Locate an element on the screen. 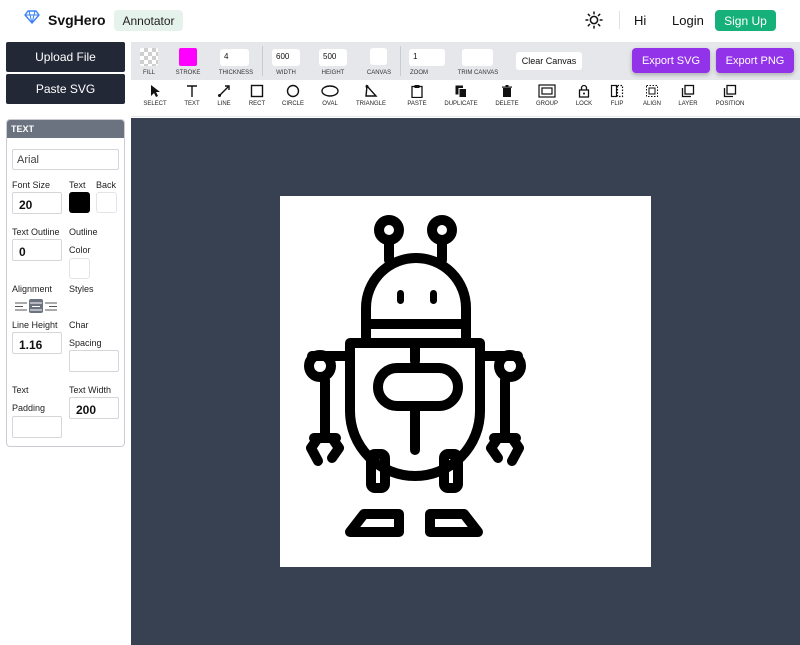 Image resolution: width=800 pixels, height=645 pixels. brand: SvgHero is located at coordinates (65, 19).